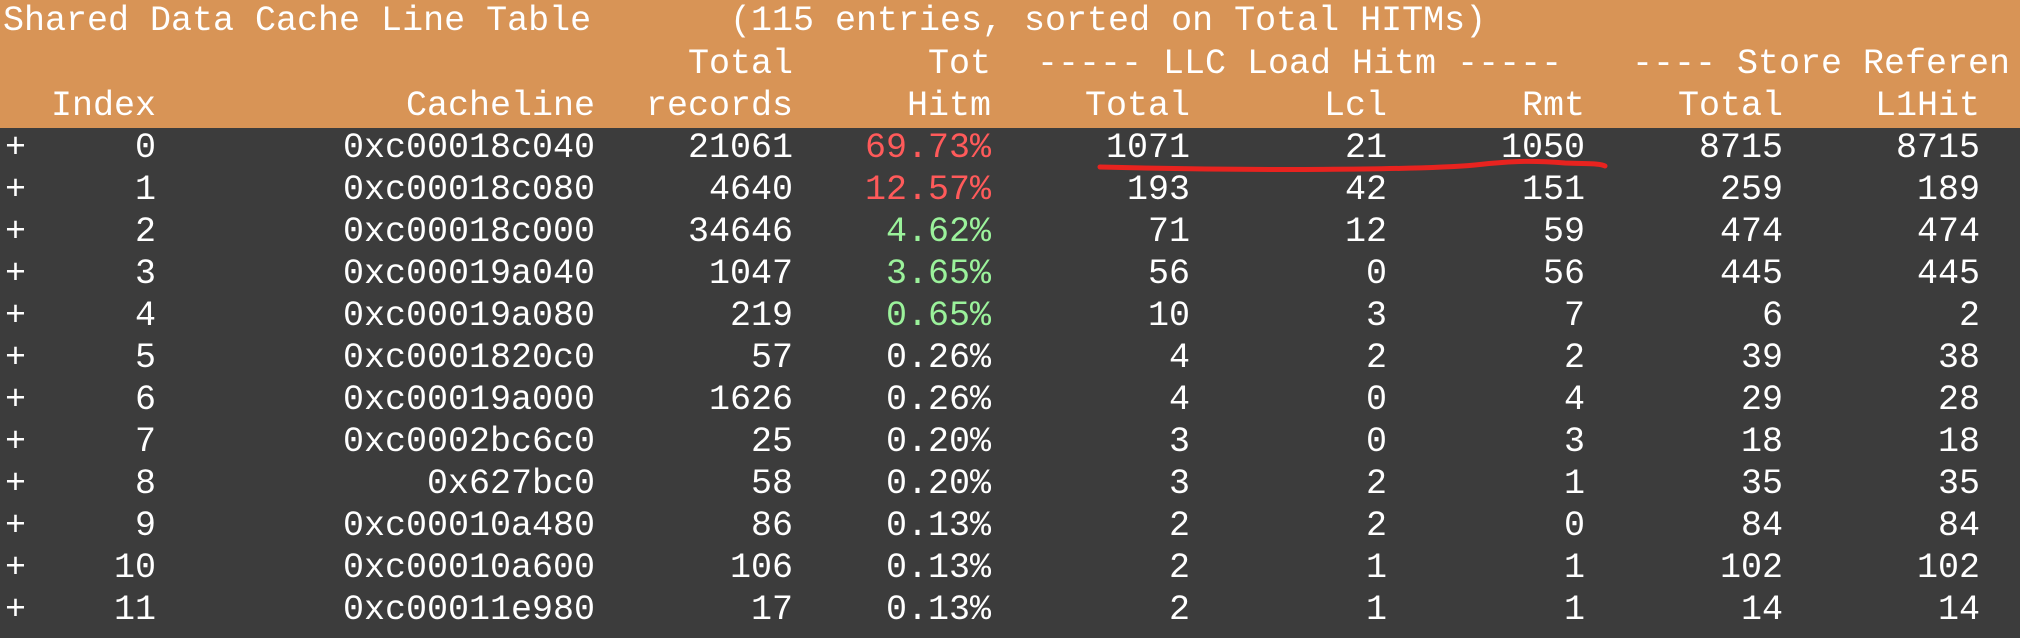 This screenshot has height=638, width=2020. Describe the element at coordinates (1168, 232) in the screenshot. I see `row-llc-total: 71` at that location.